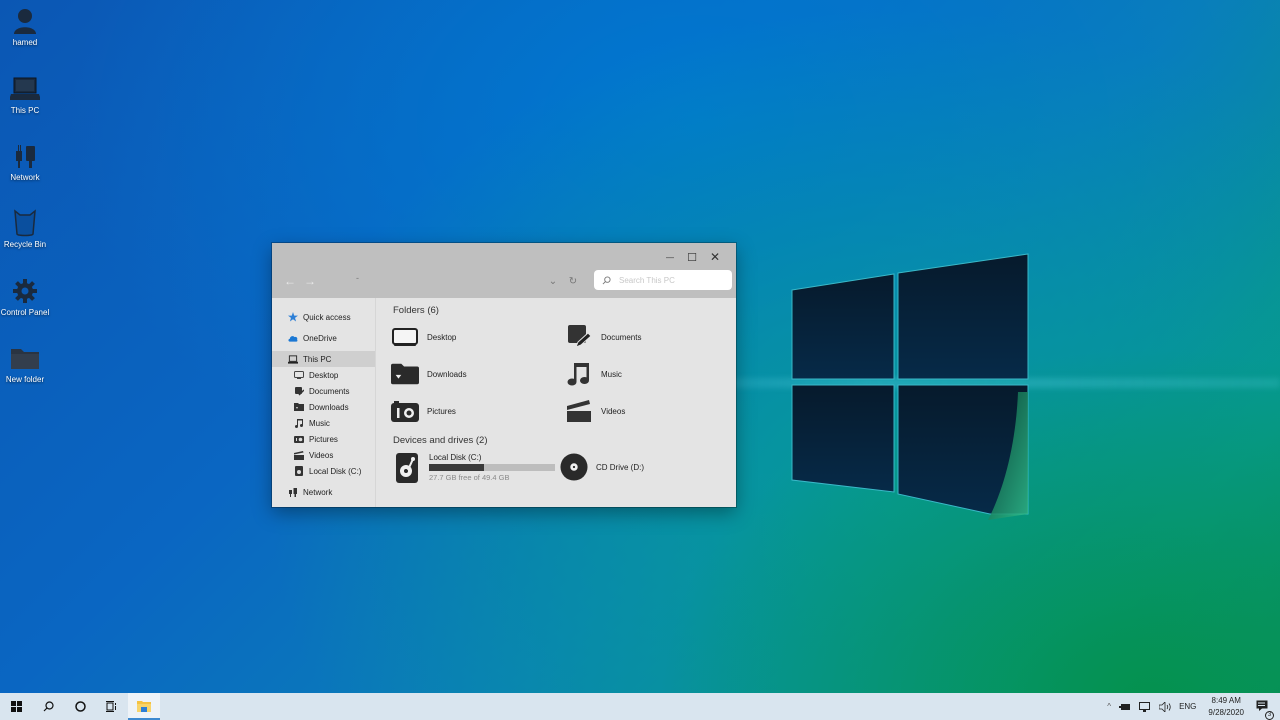 This screenshot has height=720, width=1280. What do you see at coordinates (621, 337) in the screenshot?
I see `folder-label: Documents` at bounding box center [621, 337].